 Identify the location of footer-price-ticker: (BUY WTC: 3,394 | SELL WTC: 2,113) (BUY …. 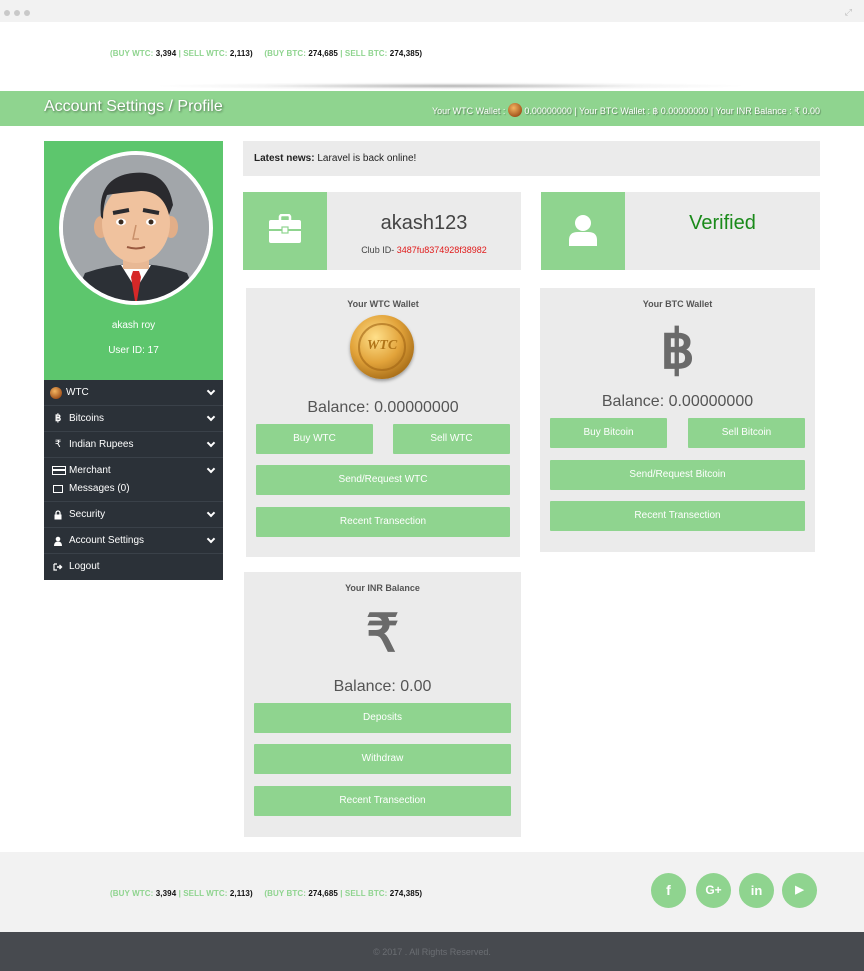
(266, 893).